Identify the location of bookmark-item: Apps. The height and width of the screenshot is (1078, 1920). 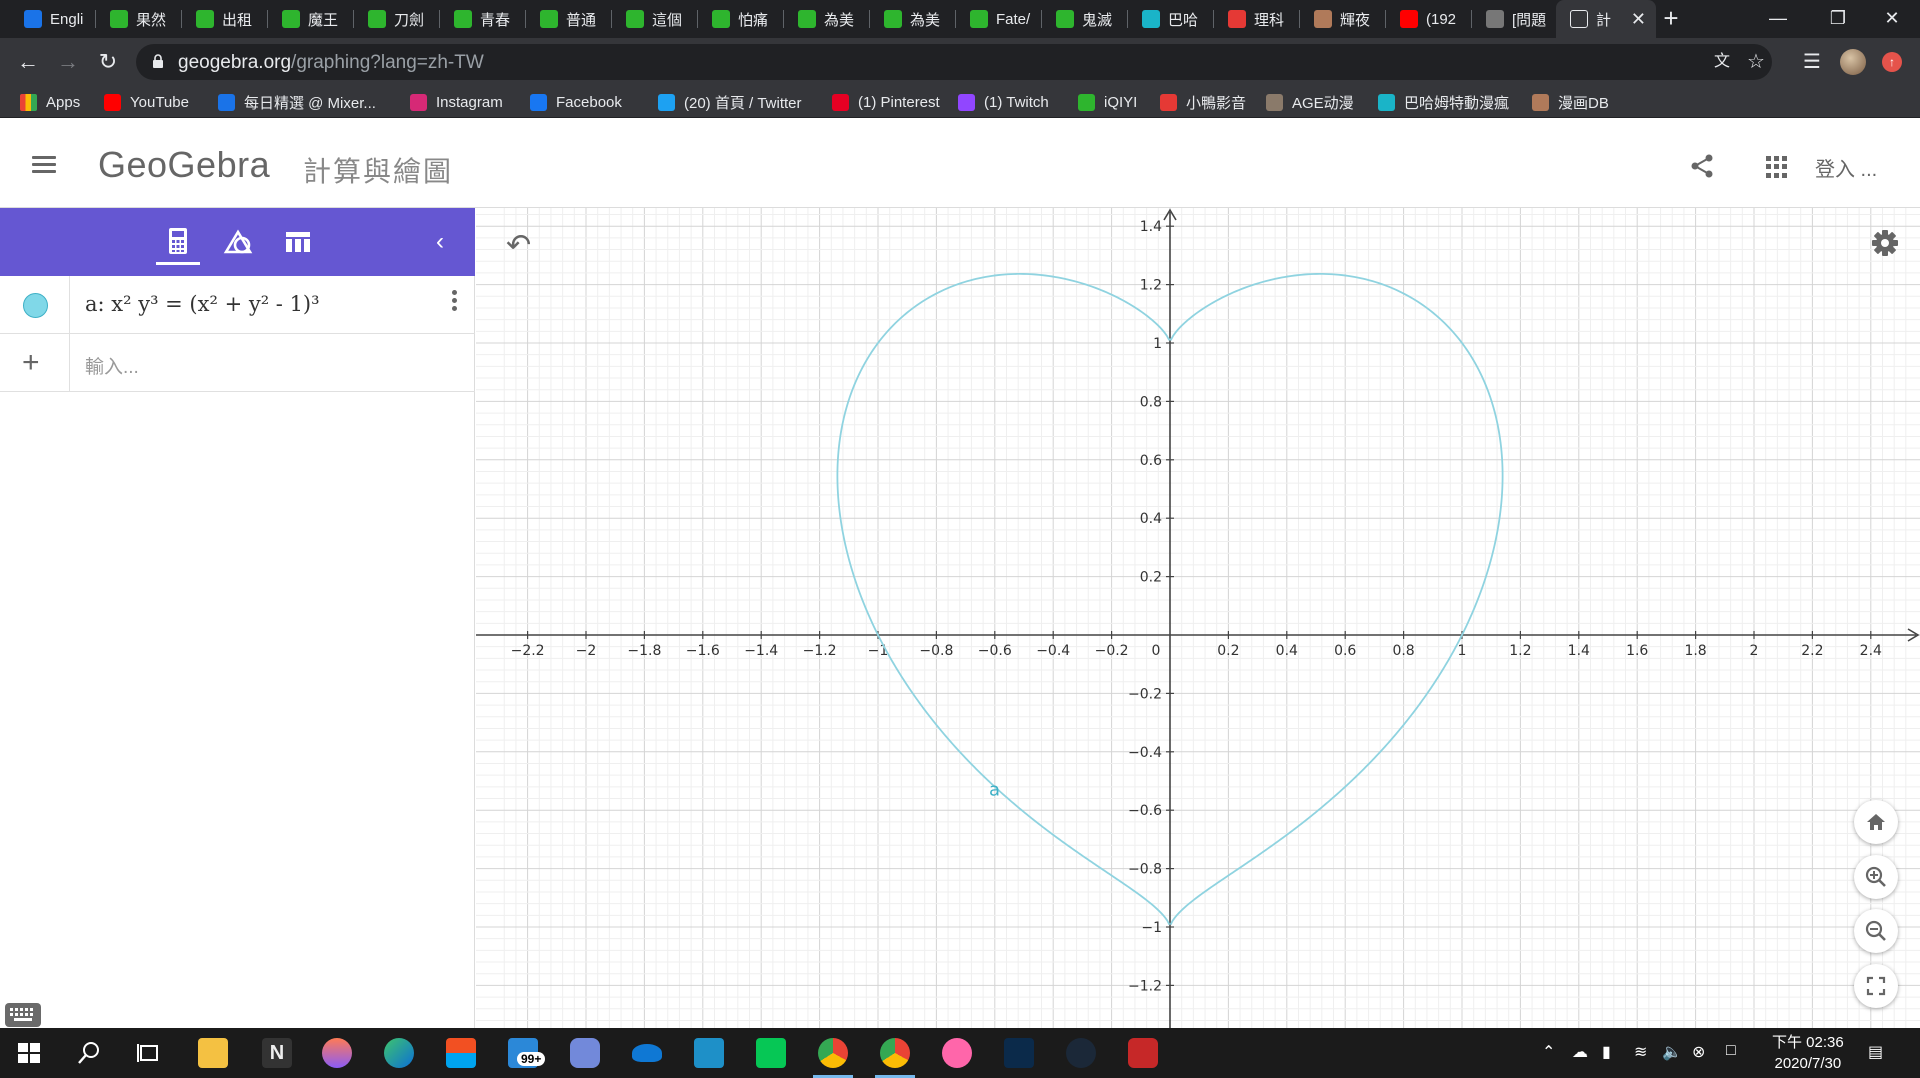
(50, 102).